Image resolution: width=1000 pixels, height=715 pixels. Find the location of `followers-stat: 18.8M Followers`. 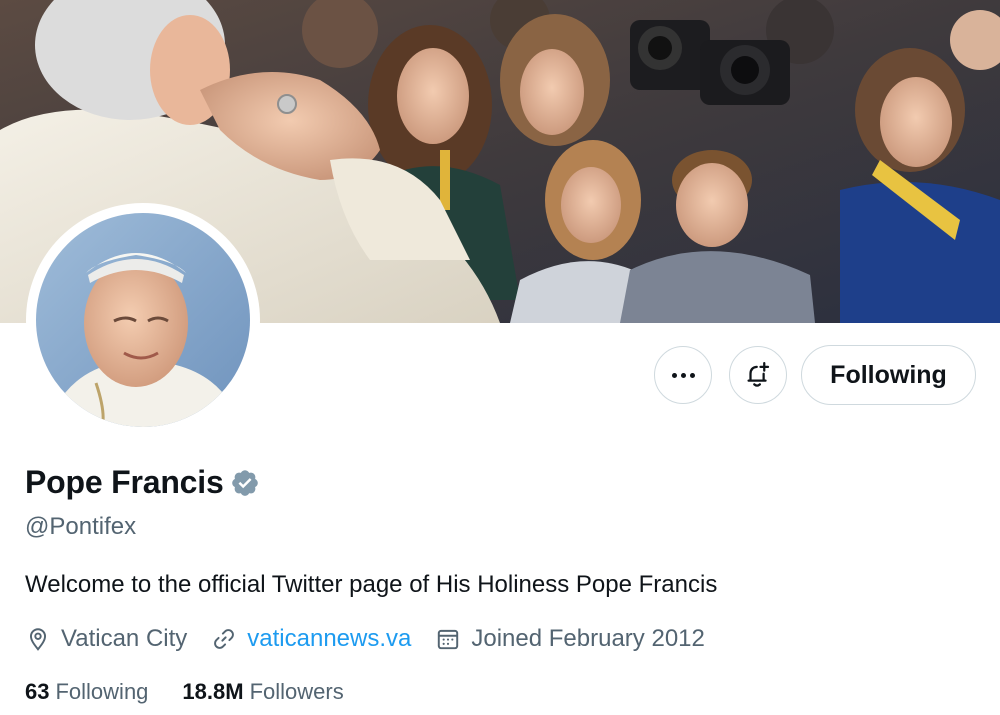

followers-stat: 18.8M Followers is located at coordinates (262, 692).